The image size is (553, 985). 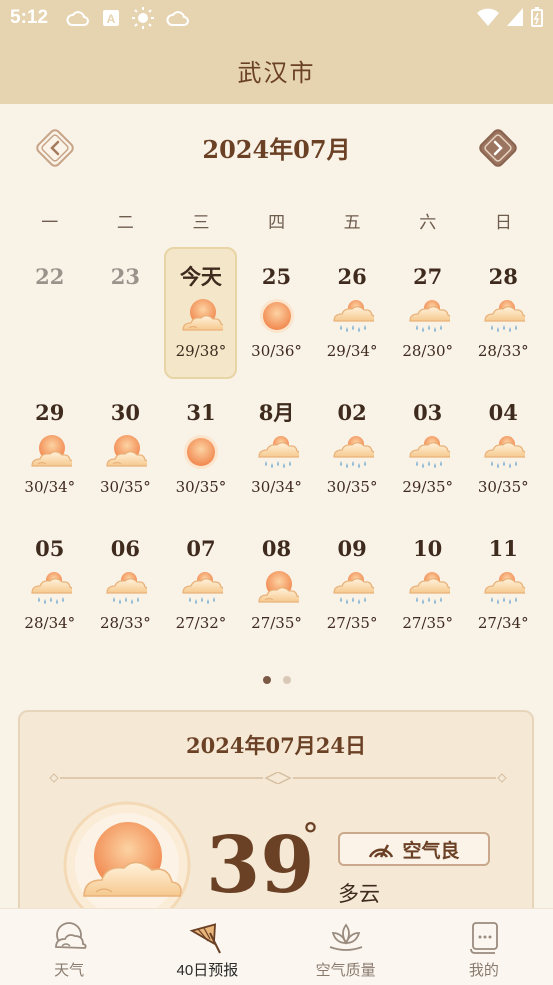 What do you see at coordinates (201, 456) in the screenshot?
I see `calendar-day: 31 30/35°` at bounding box center [201, 456].